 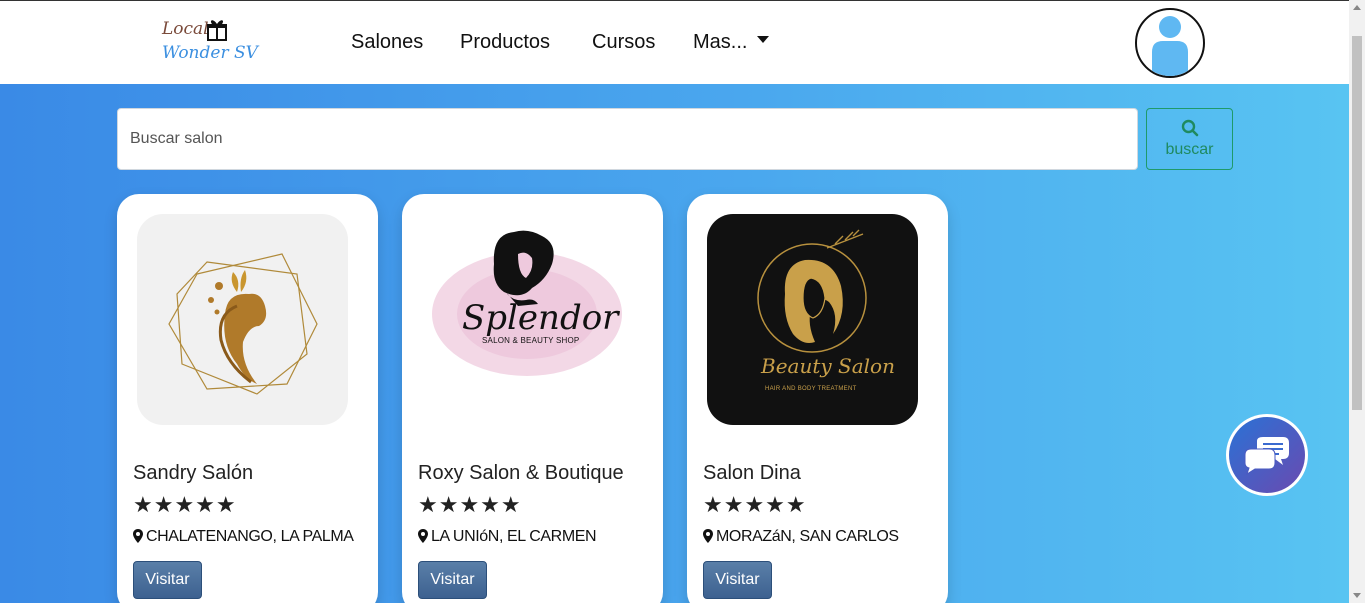 I want to click on search-button: buscar, so click(x=1189, y=139).